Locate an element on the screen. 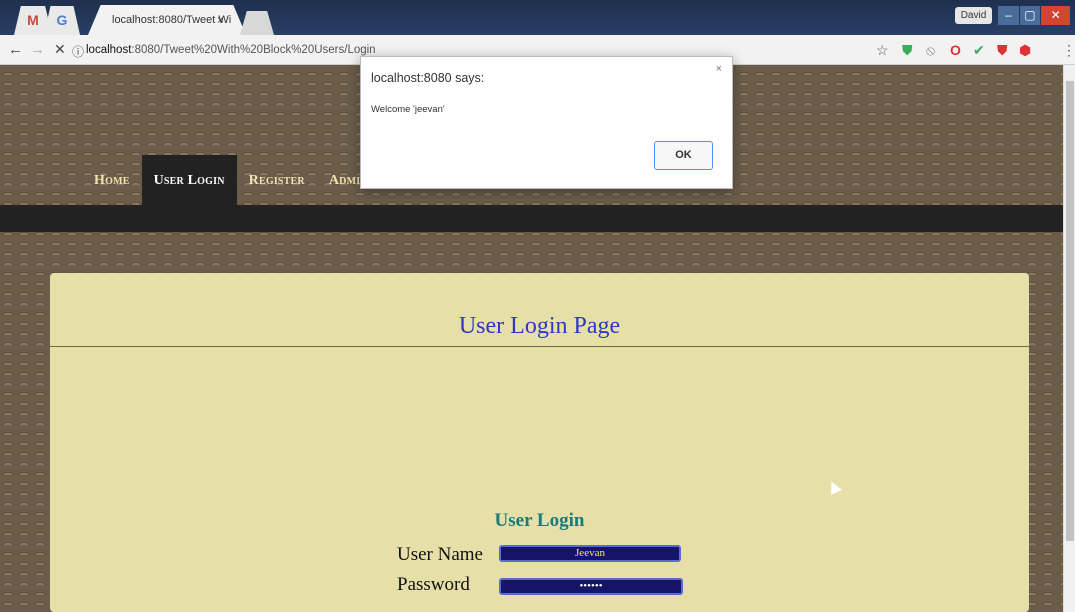 Image resolution: width=1075 pixels, height=612 pixels. back-icon: ← is located at coordinates (15, 49).